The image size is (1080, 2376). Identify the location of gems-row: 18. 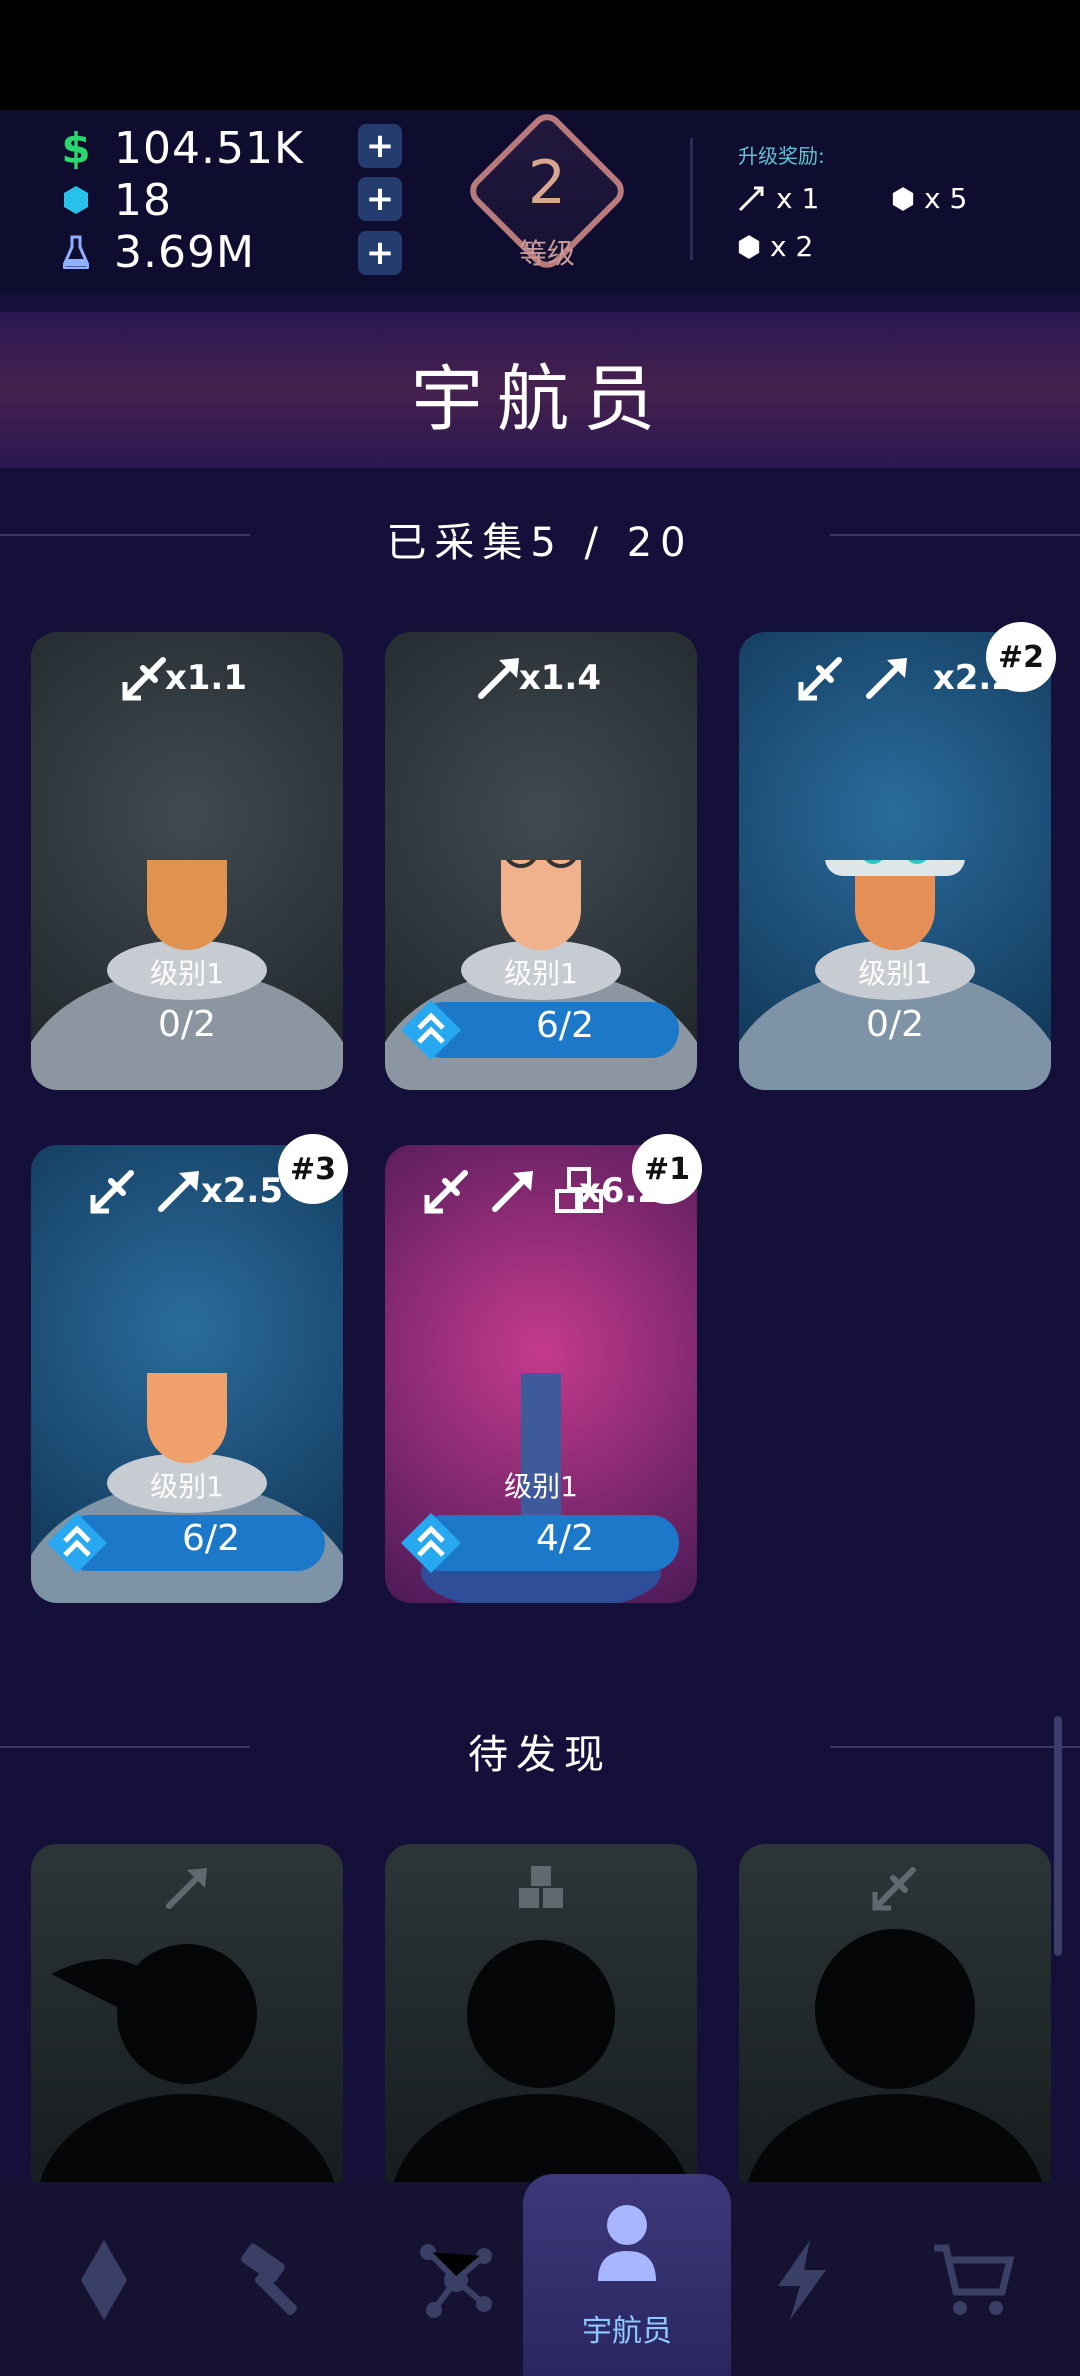
(114, 200).